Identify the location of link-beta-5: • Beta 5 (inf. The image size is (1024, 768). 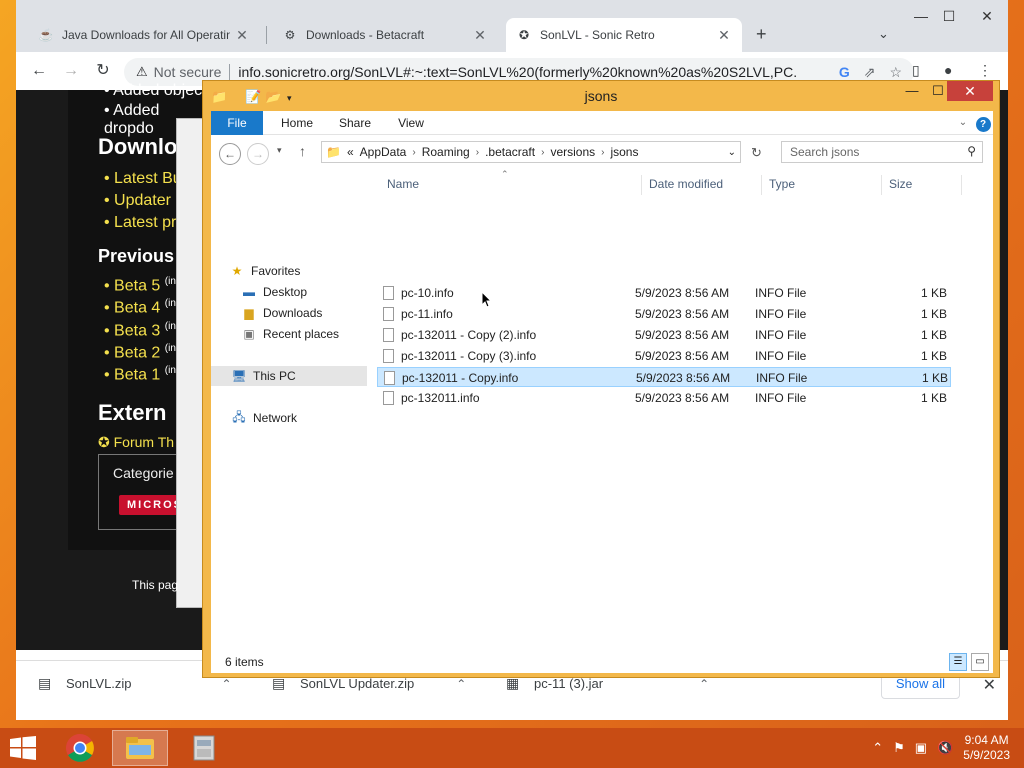
(141, 285).